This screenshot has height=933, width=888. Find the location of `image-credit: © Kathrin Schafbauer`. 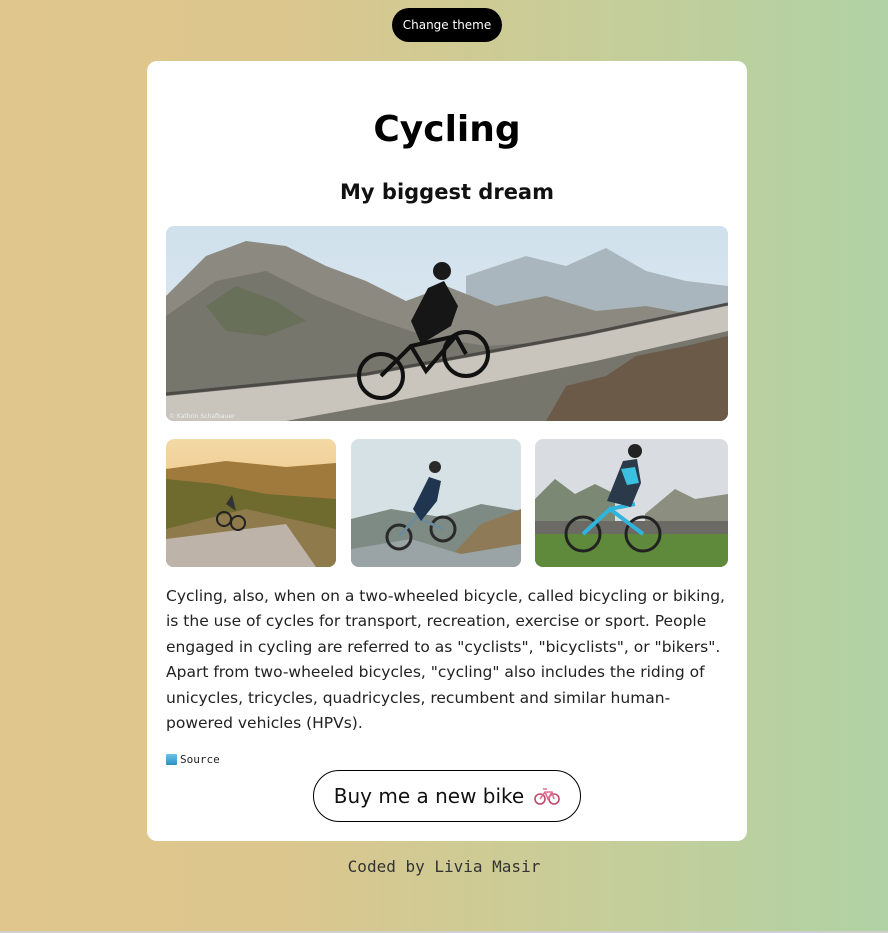

image-credit: © Kathrin Schafbauer is located at coordinates (202, 416).